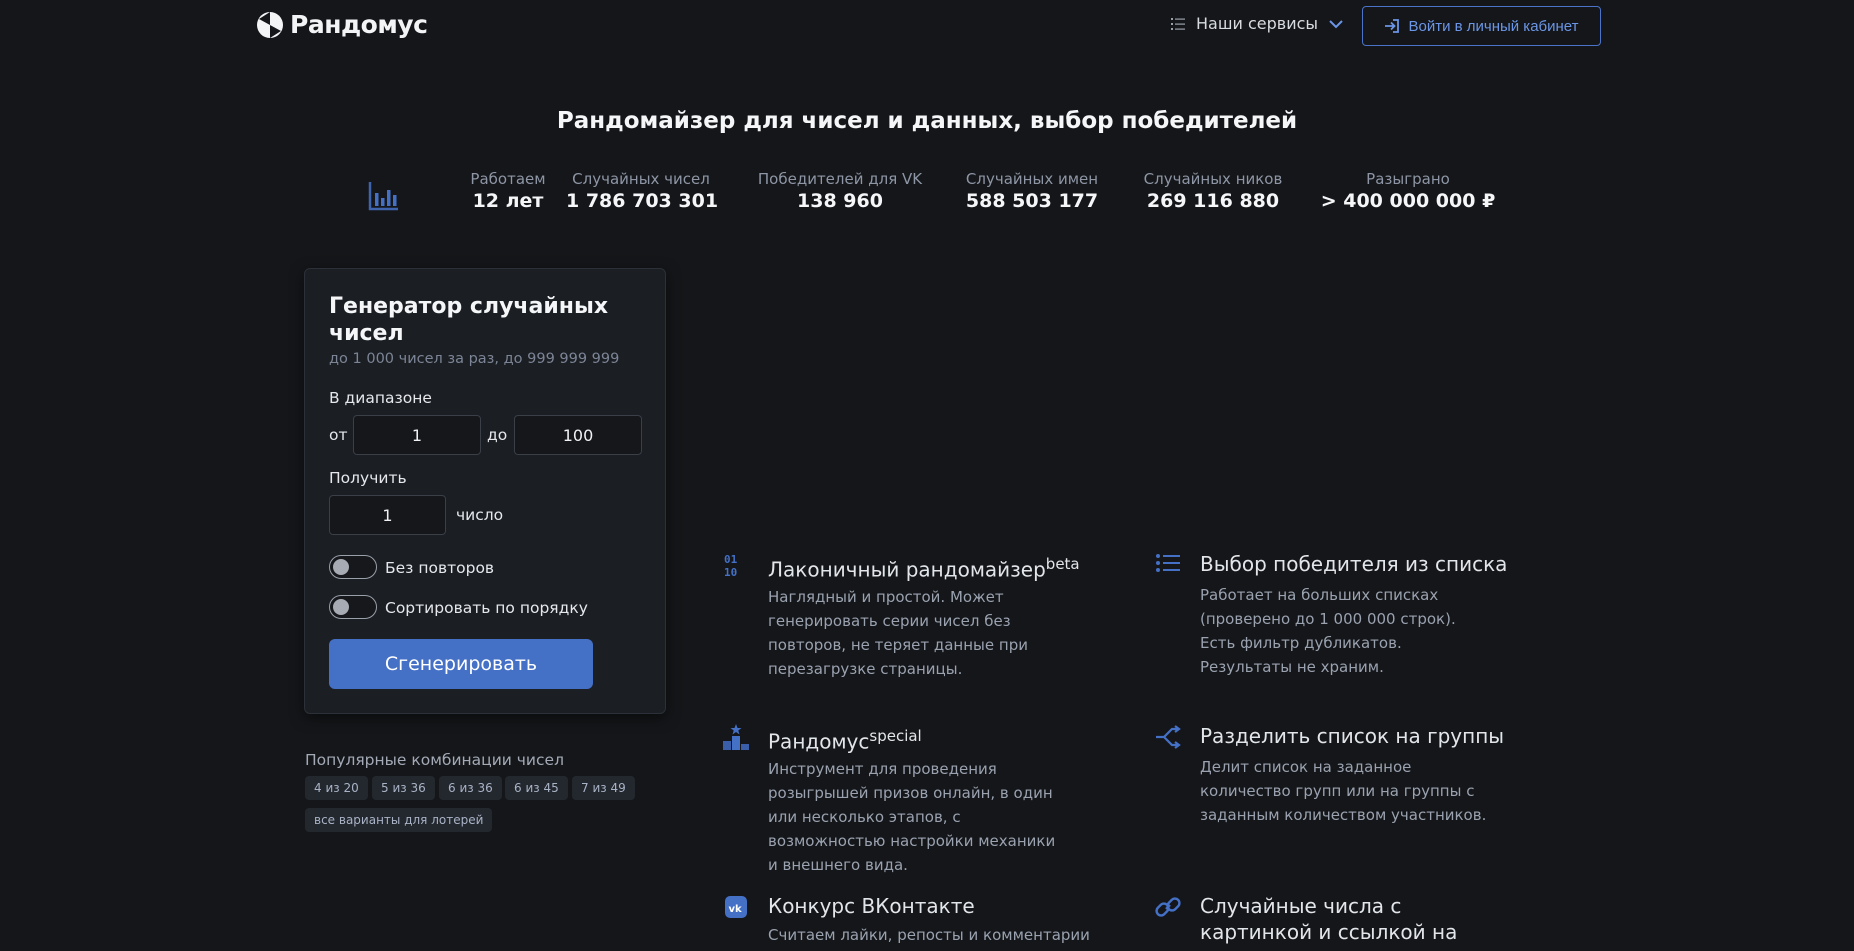  I want to click on to-input, so click(578, 435).